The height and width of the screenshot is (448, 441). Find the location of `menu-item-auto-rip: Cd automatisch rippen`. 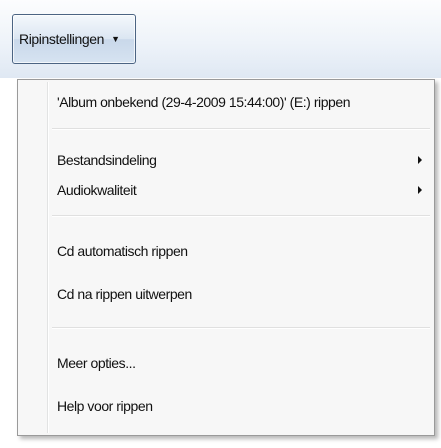

menu-item-auto-rip: Cd automatisch rippen is located at coordinates (226, 251).